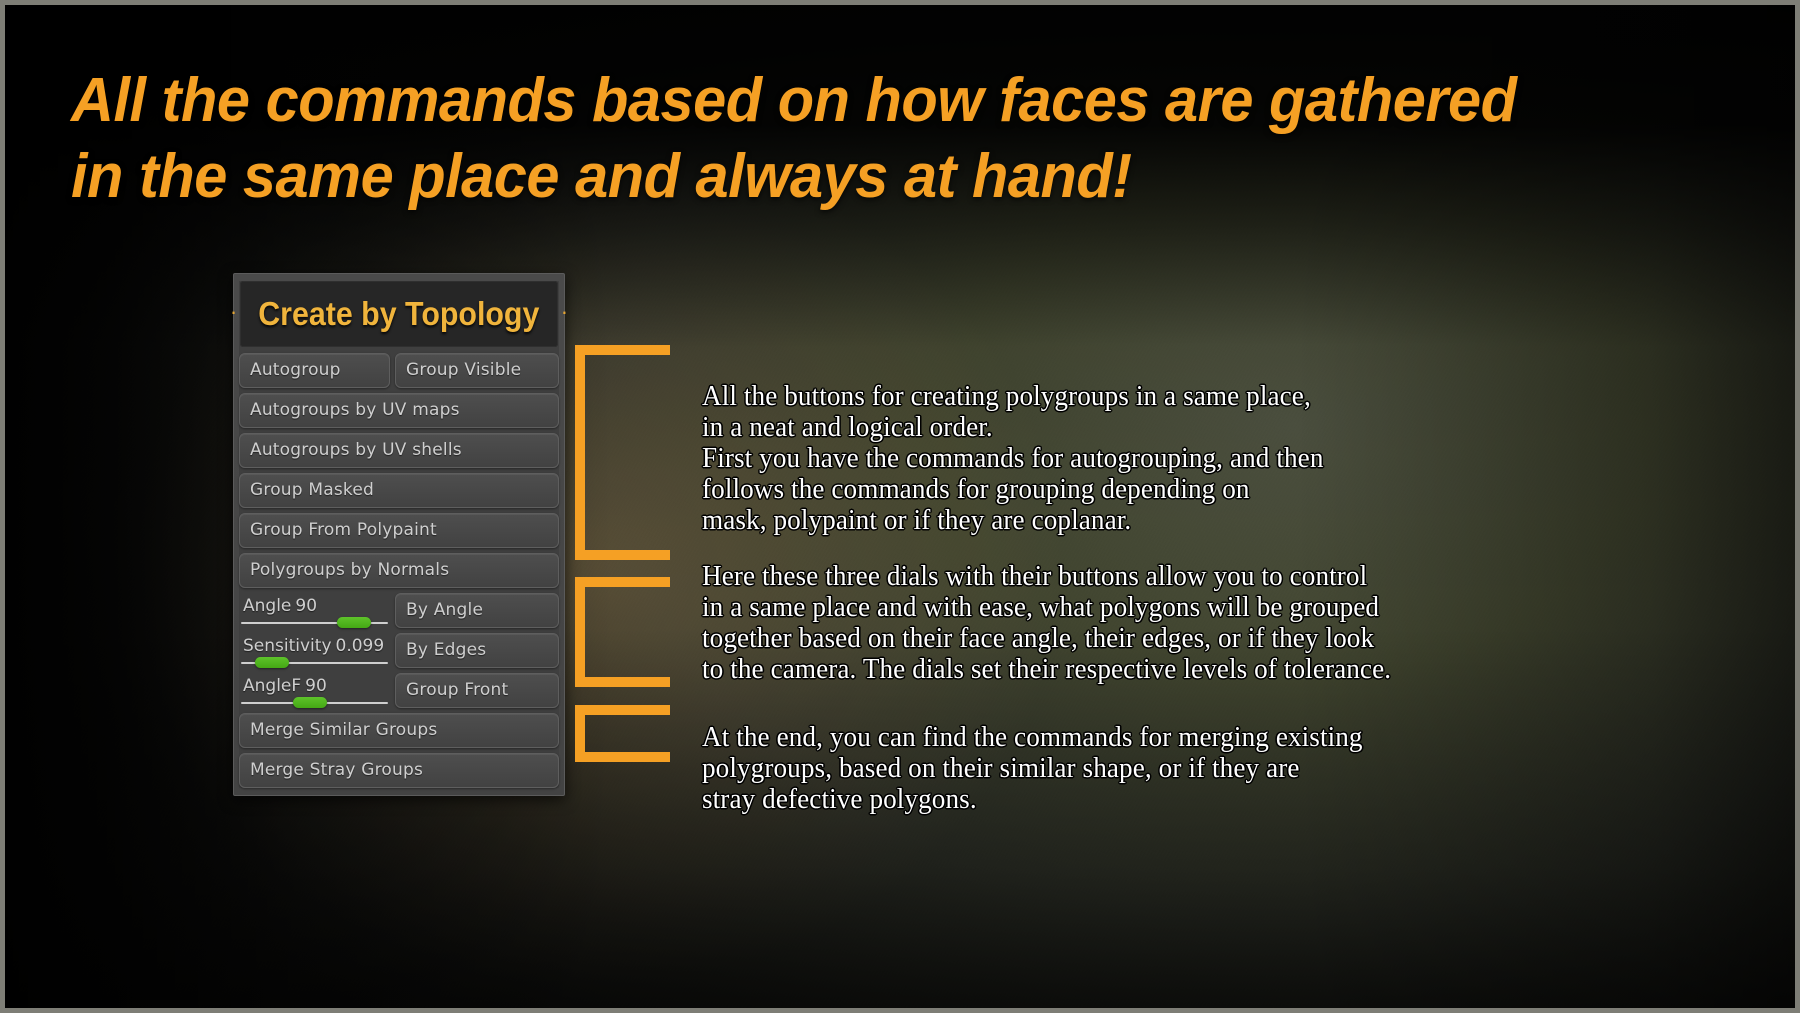 The height and width of the screenshot is (1013, 1800). Describe the element at coordinates (267, 606) in the screenshot. I see `slider-angle-name: Angle` at that location.